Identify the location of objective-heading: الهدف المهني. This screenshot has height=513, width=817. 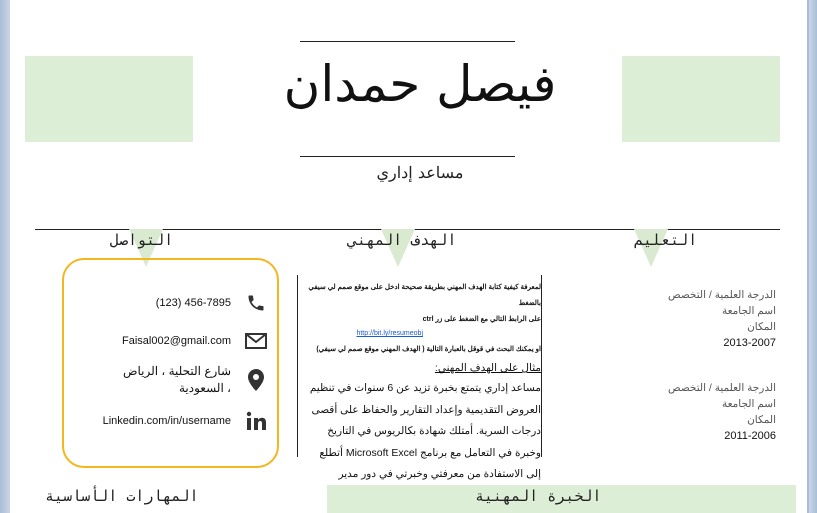
(402, 240).